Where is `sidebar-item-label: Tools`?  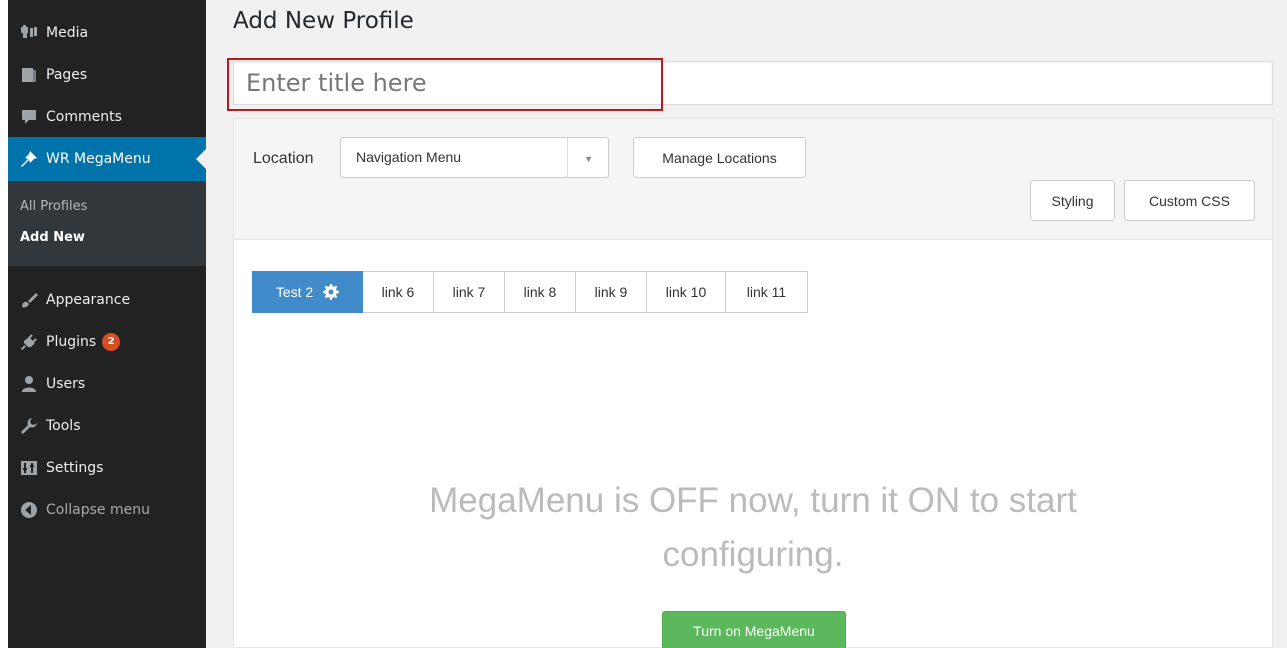 sidebar-item-label: Tools is located at coordinates (63, 426).